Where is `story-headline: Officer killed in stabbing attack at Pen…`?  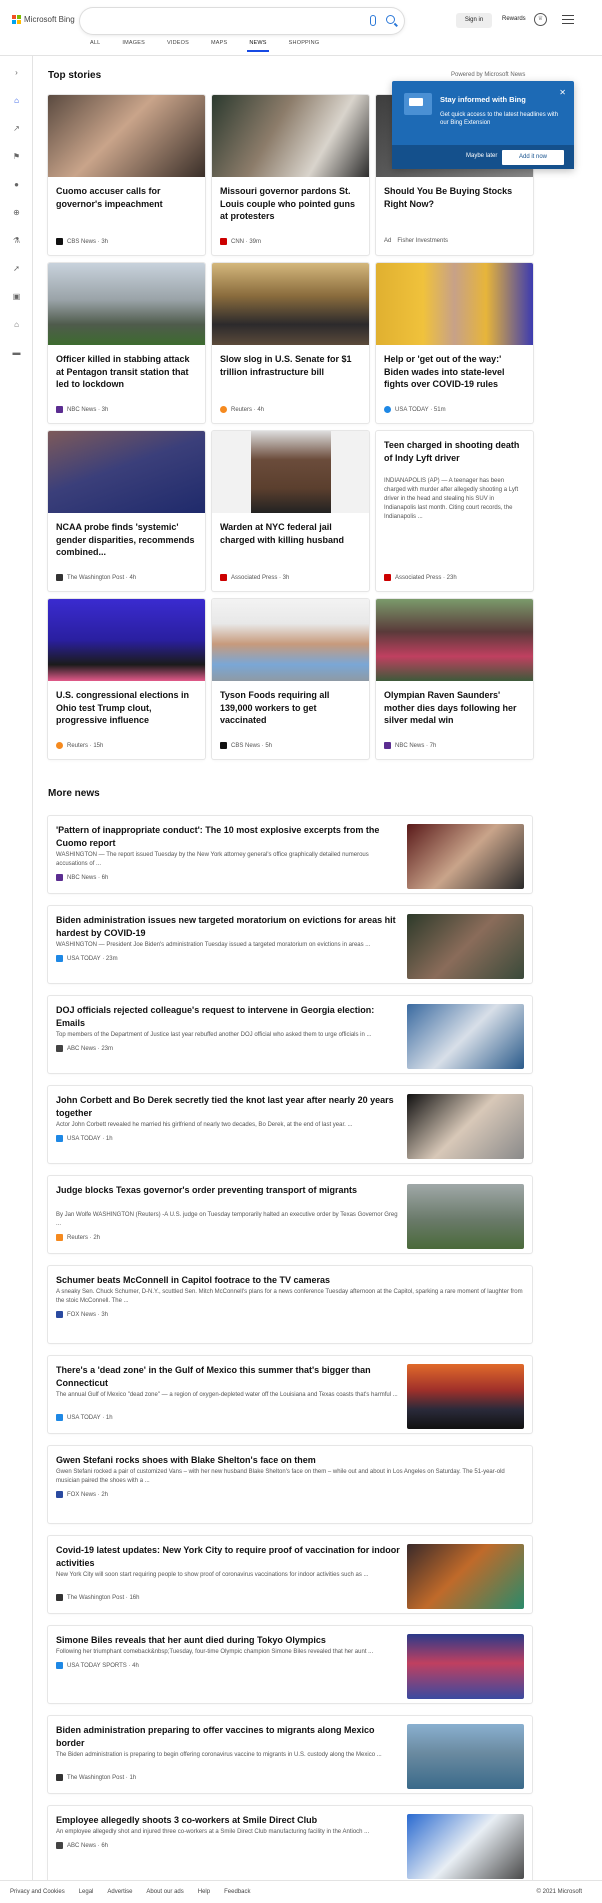 story-headline: Officer killed in stabbing attack at Pen… is located at coordinates (127, 372).